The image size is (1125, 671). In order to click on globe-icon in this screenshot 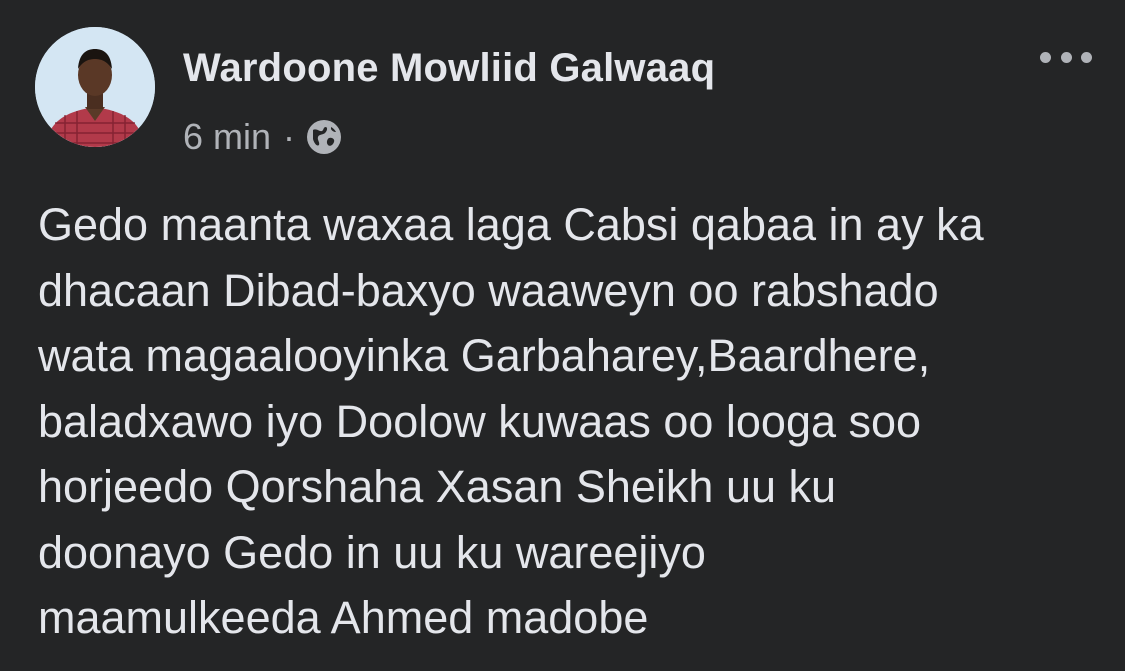, I will do `click(324, 137)`.